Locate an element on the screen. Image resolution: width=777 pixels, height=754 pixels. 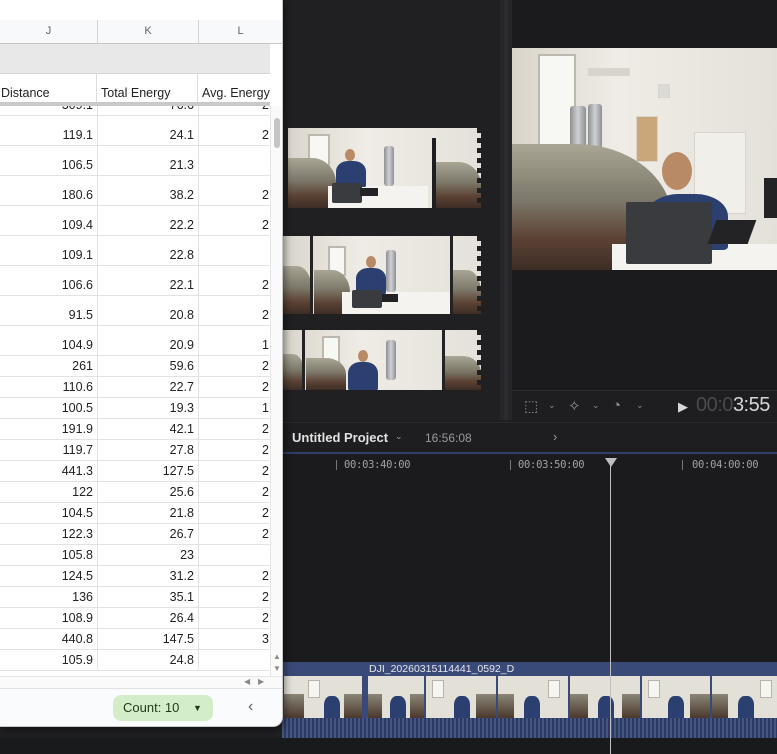
table-cell: 108.9 is located at coordinates (49, 616).